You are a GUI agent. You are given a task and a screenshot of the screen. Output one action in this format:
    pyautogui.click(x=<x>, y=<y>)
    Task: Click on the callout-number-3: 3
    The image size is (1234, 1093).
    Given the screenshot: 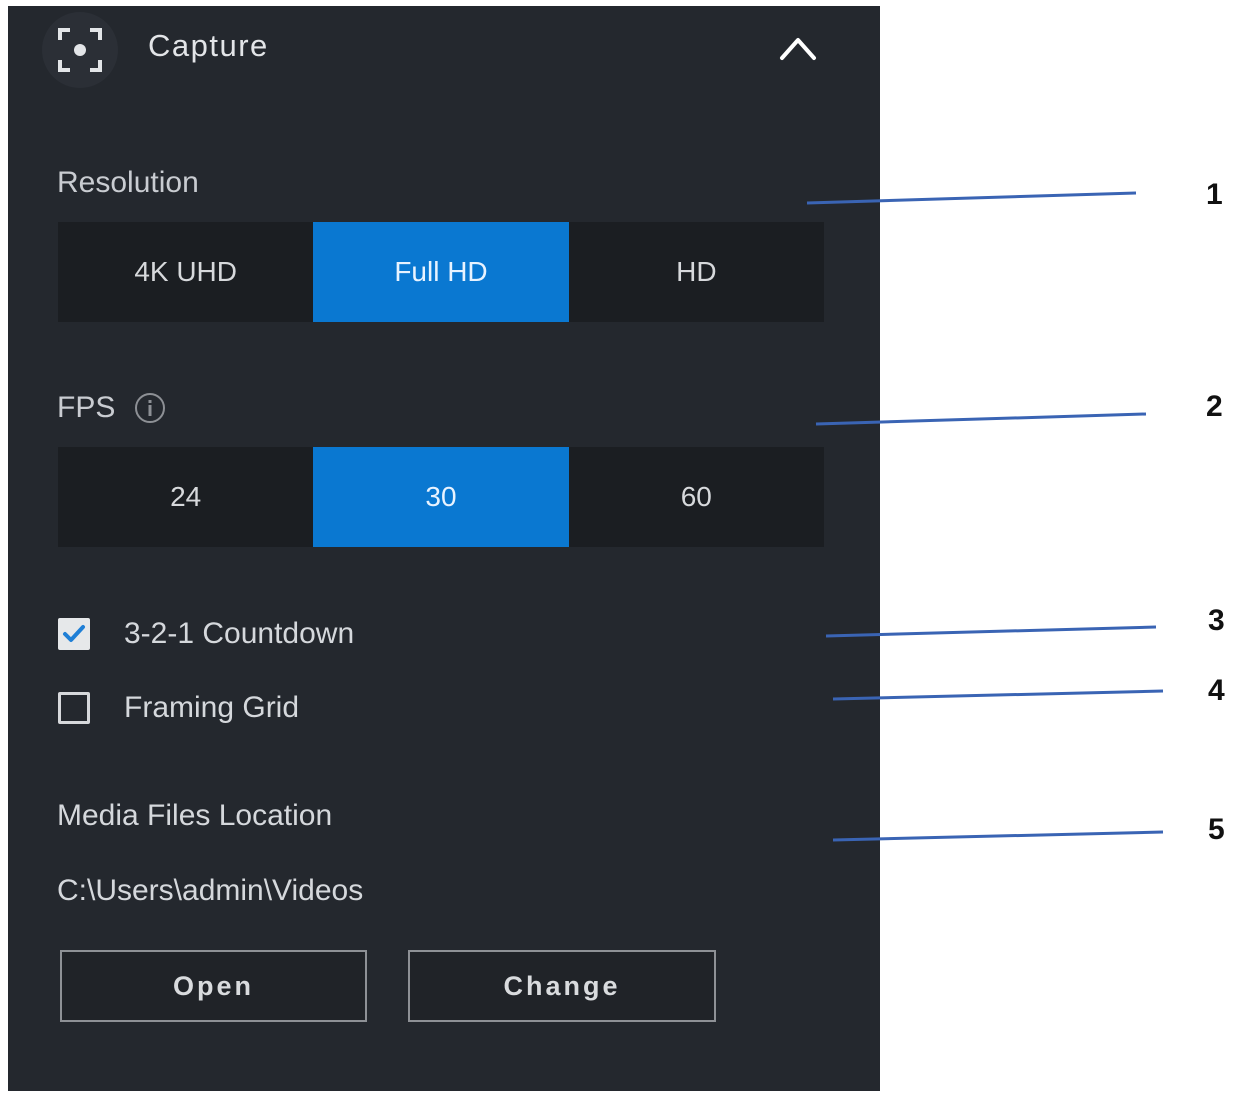 What is the action you would take?
    pyautogui.click(x=1216, y=620)
    